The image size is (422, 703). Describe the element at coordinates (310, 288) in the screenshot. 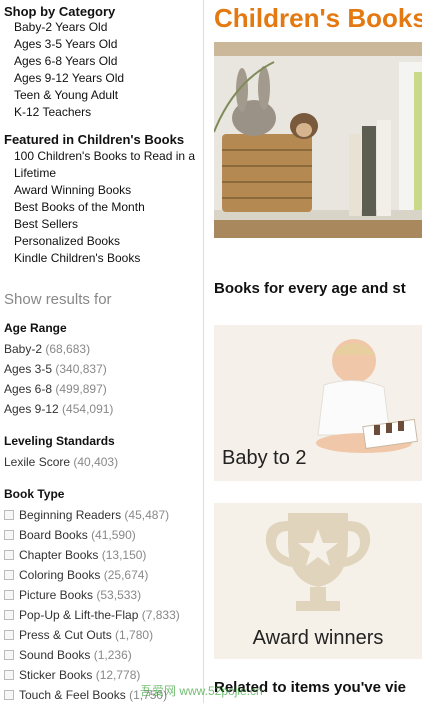

I see `section-subtitle: Books for every age and st` at that location.